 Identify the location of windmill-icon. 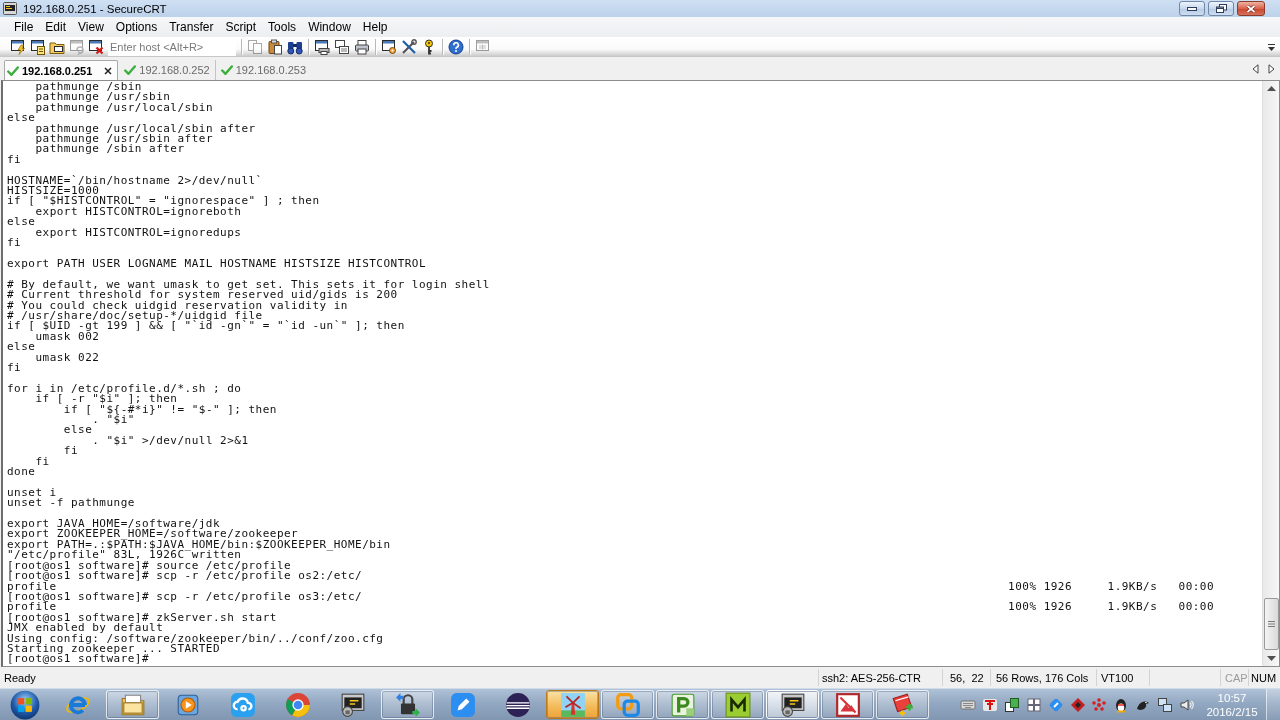
(572, 704).